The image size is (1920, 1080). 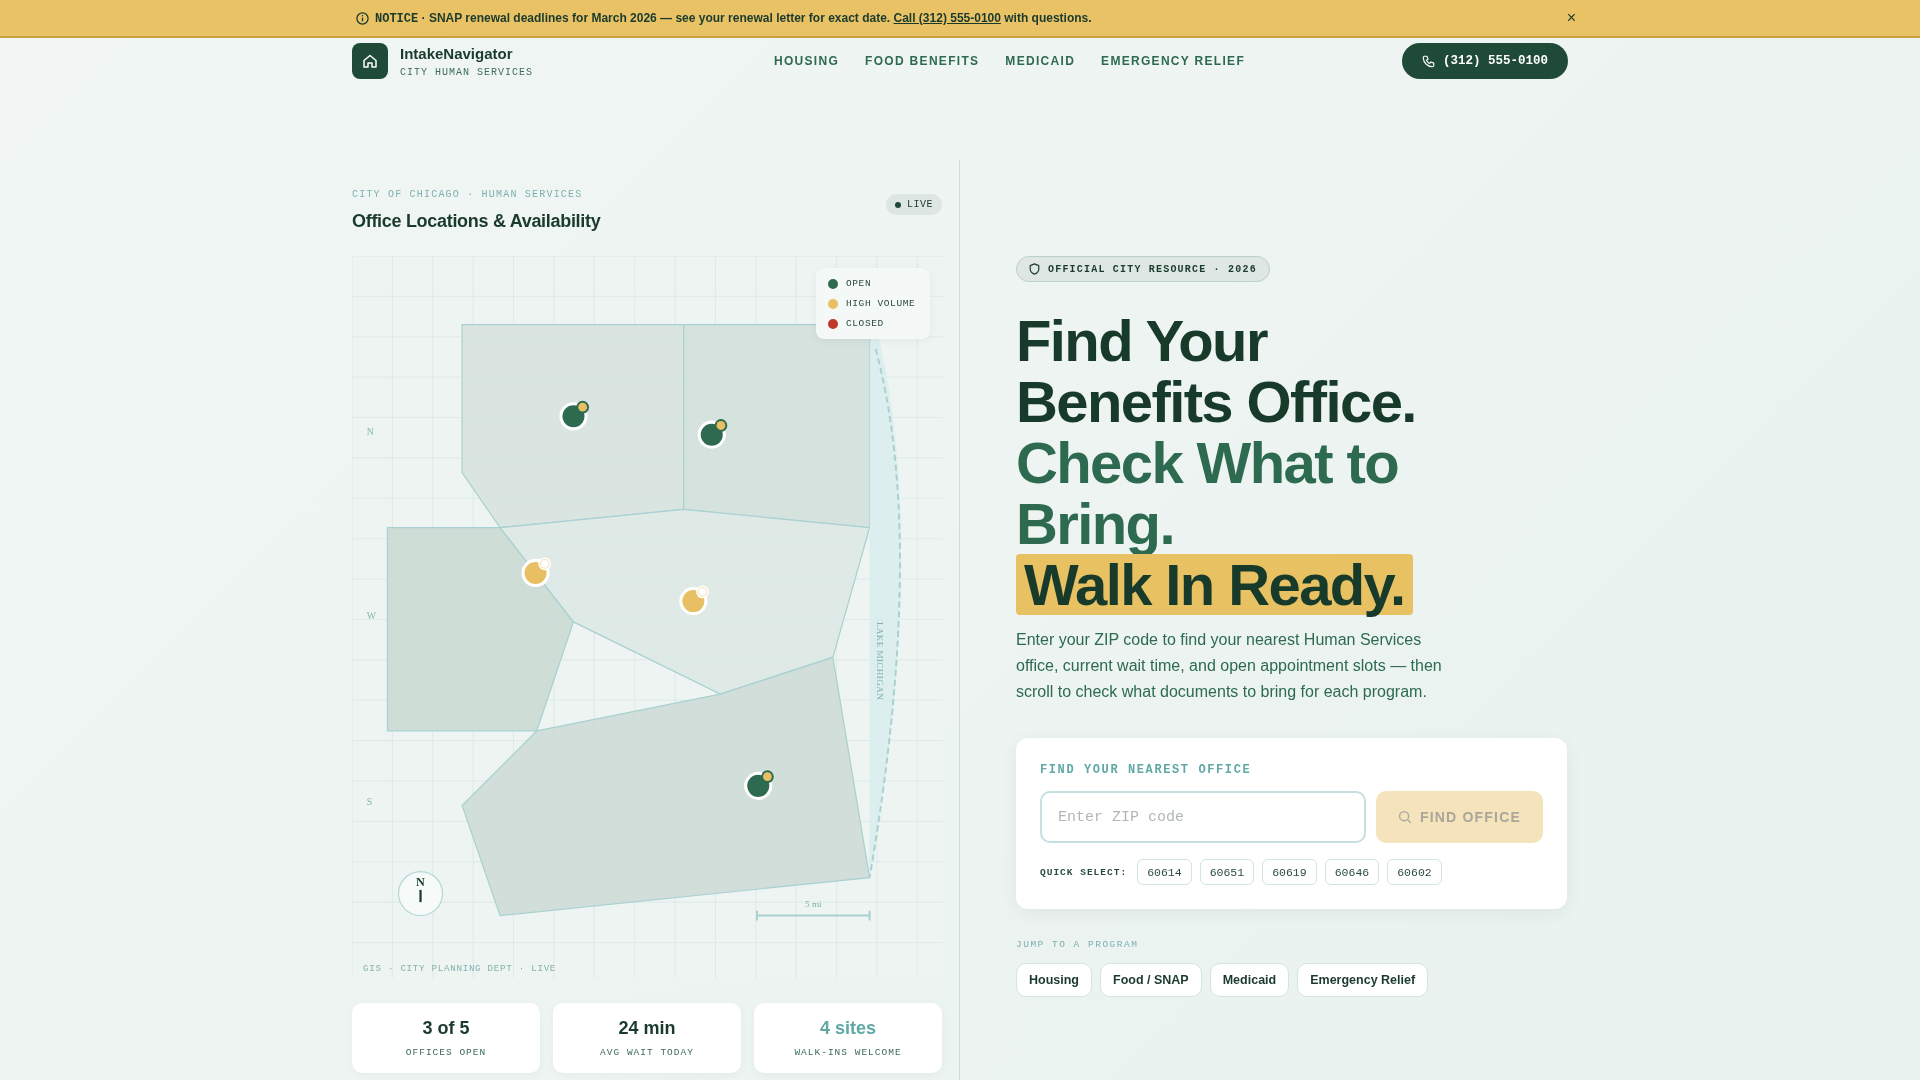 What do you see at coordinates (467, 72) in the screenshot?
I see `brand-subtitle: CITY HUMAN SERVICES` at bounding box center [467, 72].